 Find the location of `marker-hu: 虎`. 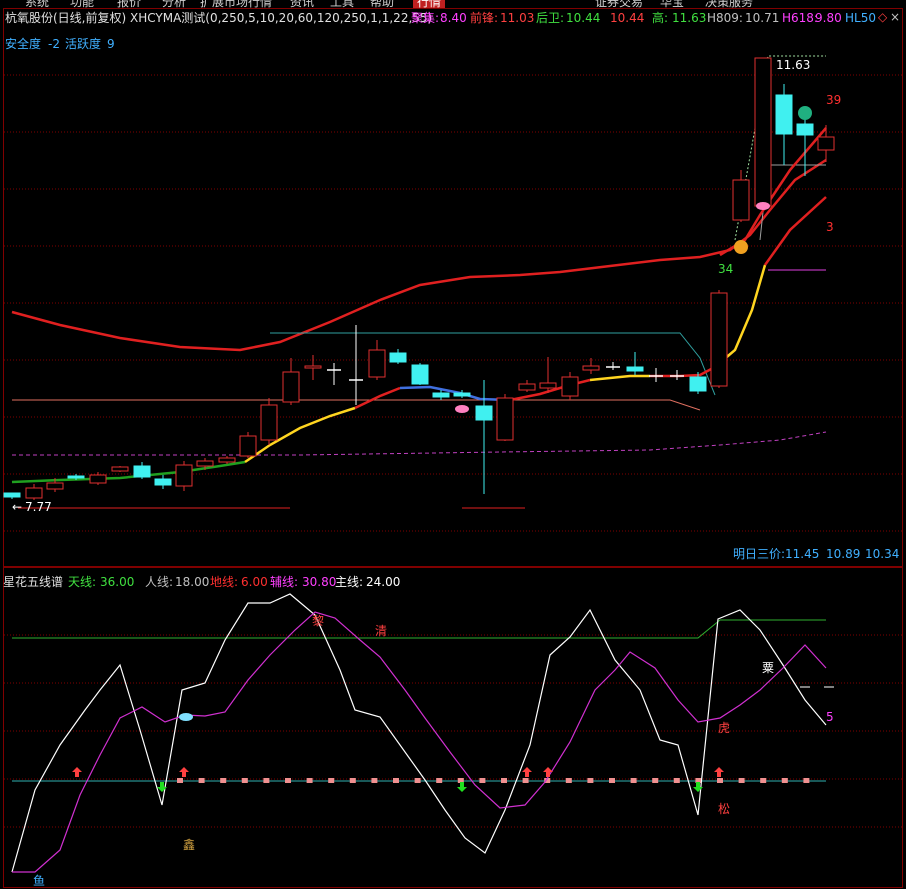

marker-hu: 虎 is located at coordinates (724, 728).